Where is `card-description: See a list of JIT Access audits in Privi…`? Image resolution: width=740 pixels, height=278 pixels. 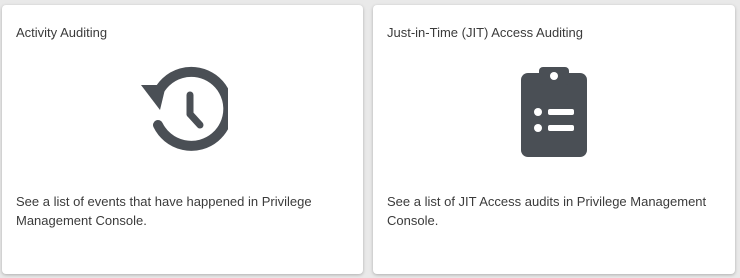
card-description: See a list of JIT Access audits in Privi… is located at coordinates (547, 211).